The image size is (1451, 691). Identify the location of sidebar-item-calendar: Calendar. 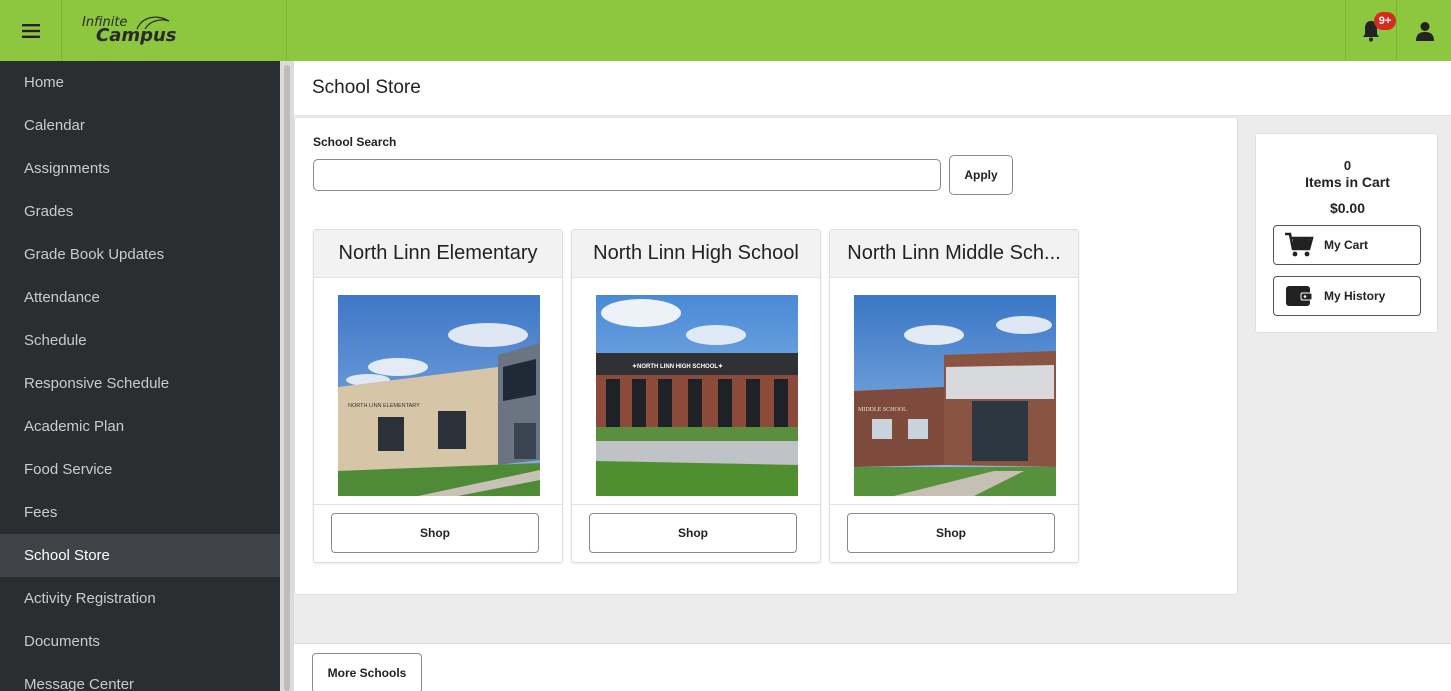
(140, 125).